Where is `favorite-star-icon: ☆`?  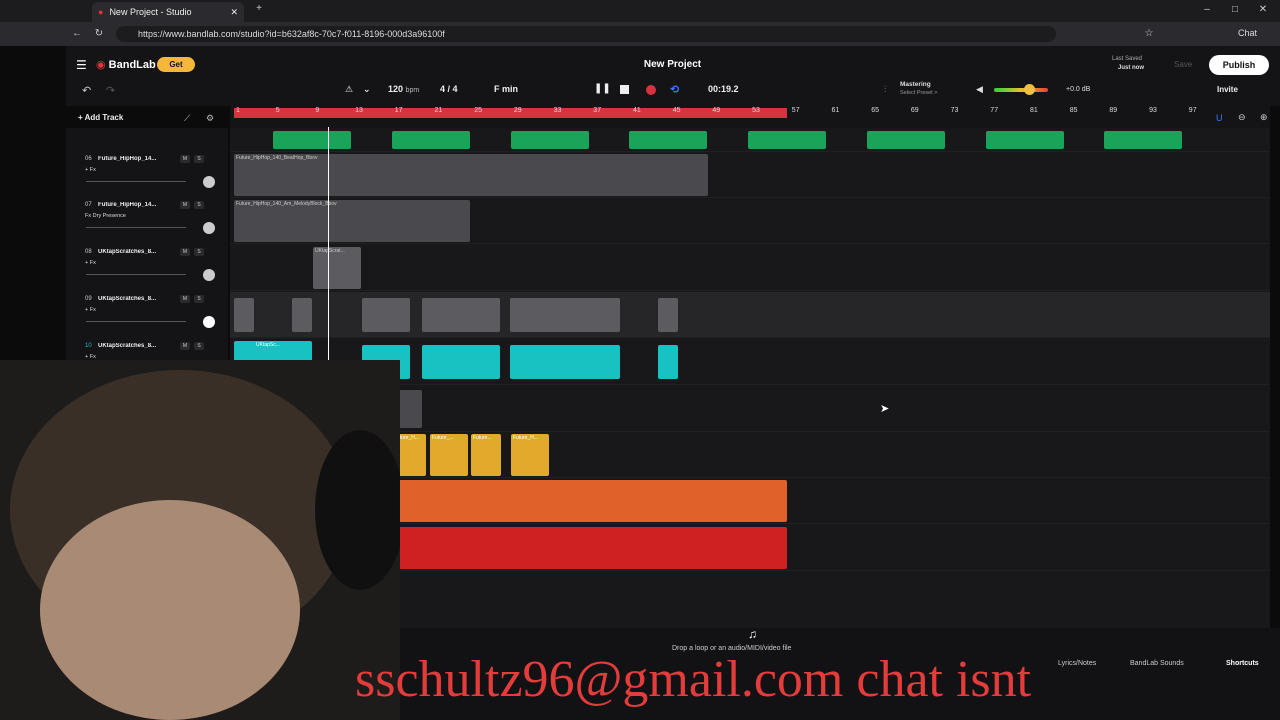
favorite-star-icon: ☆ is located at coordinates (1149, 33).